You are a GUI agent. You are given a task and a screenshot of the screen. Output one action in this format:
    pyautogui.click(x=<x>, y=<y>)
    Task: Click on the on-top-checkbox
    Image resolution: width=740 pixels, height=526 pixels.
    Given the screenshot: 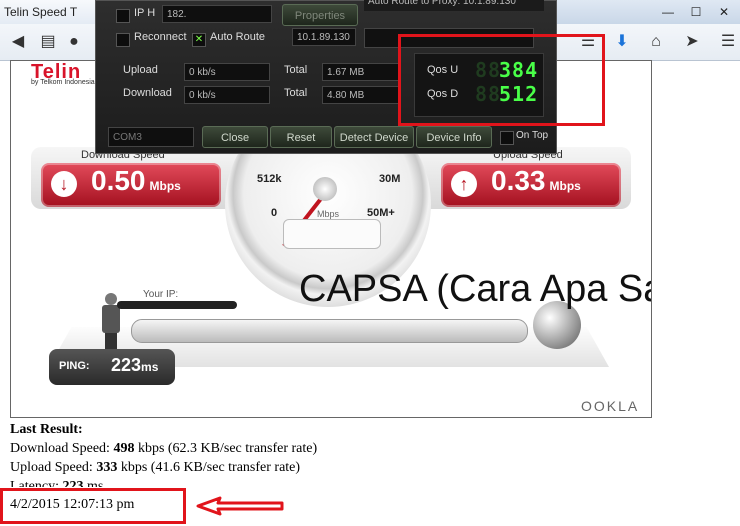 What is the action you would take?
    pyautogui.click(x=507, y=138)
    